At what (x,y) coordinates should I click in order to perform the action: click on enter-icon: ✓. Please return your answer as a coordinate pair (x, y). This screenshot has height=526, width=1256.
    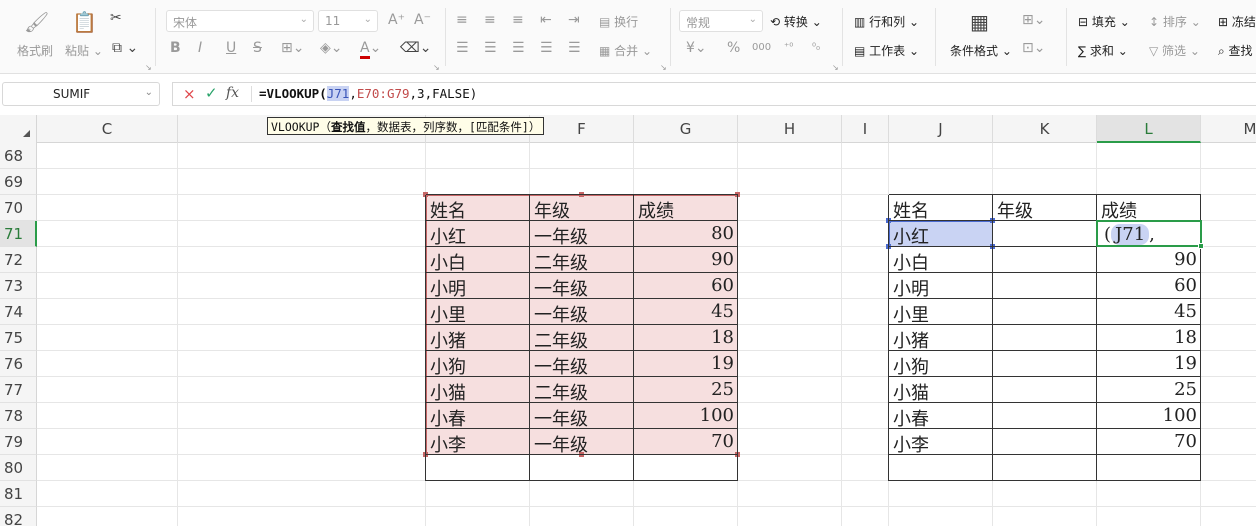
    Looking at the image, I should click on (211, 93).